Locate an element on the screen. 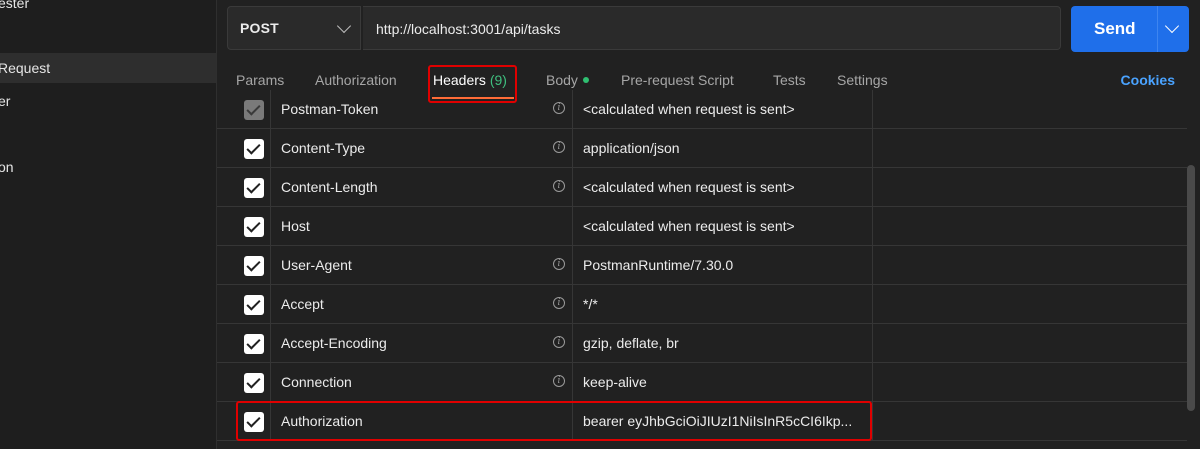 The width and height of the screenshot is (1200, 449). table-row: Host <calculated when request is sent> is located at coordinates (702, 226).